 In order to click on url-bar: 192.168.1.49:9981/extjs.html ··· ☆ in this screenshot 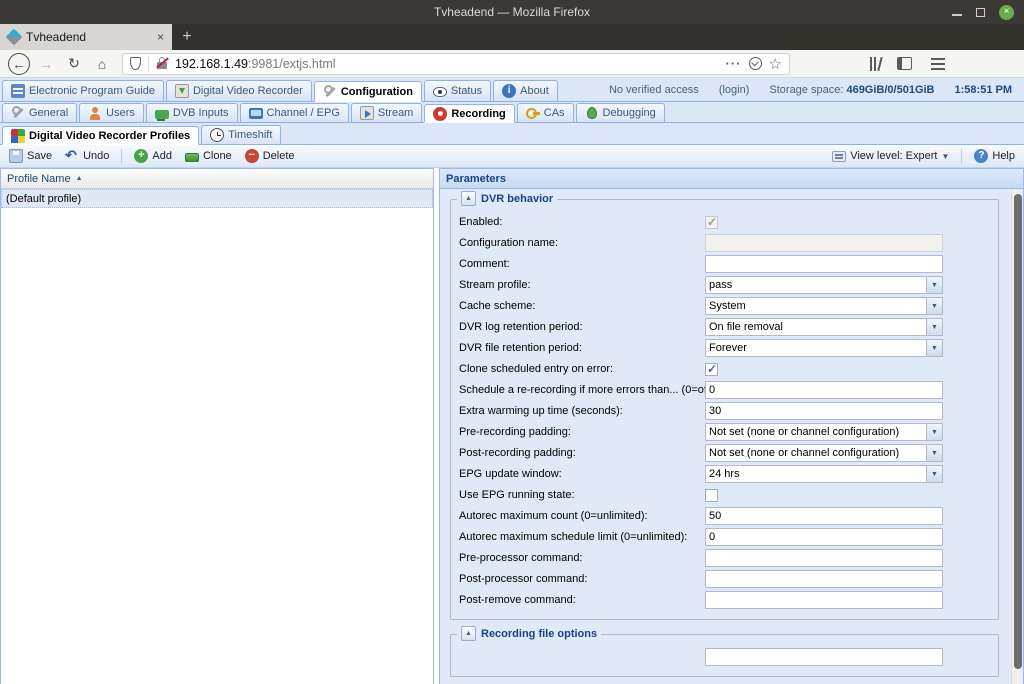, I will do `click(456, 63)`.